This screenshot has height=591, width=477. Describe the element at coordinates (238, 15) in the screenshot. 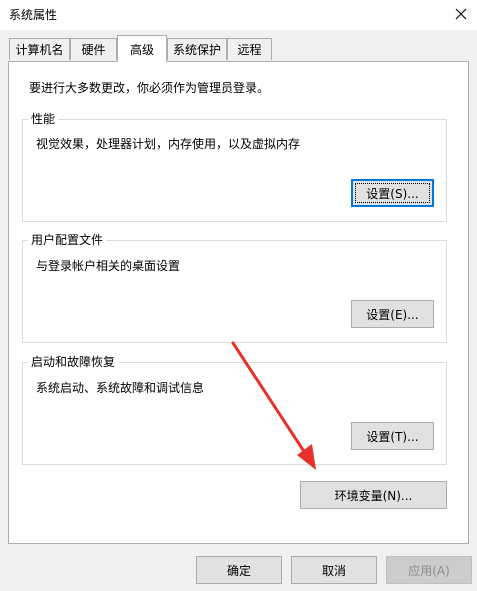

I see `title-bar` at that location.